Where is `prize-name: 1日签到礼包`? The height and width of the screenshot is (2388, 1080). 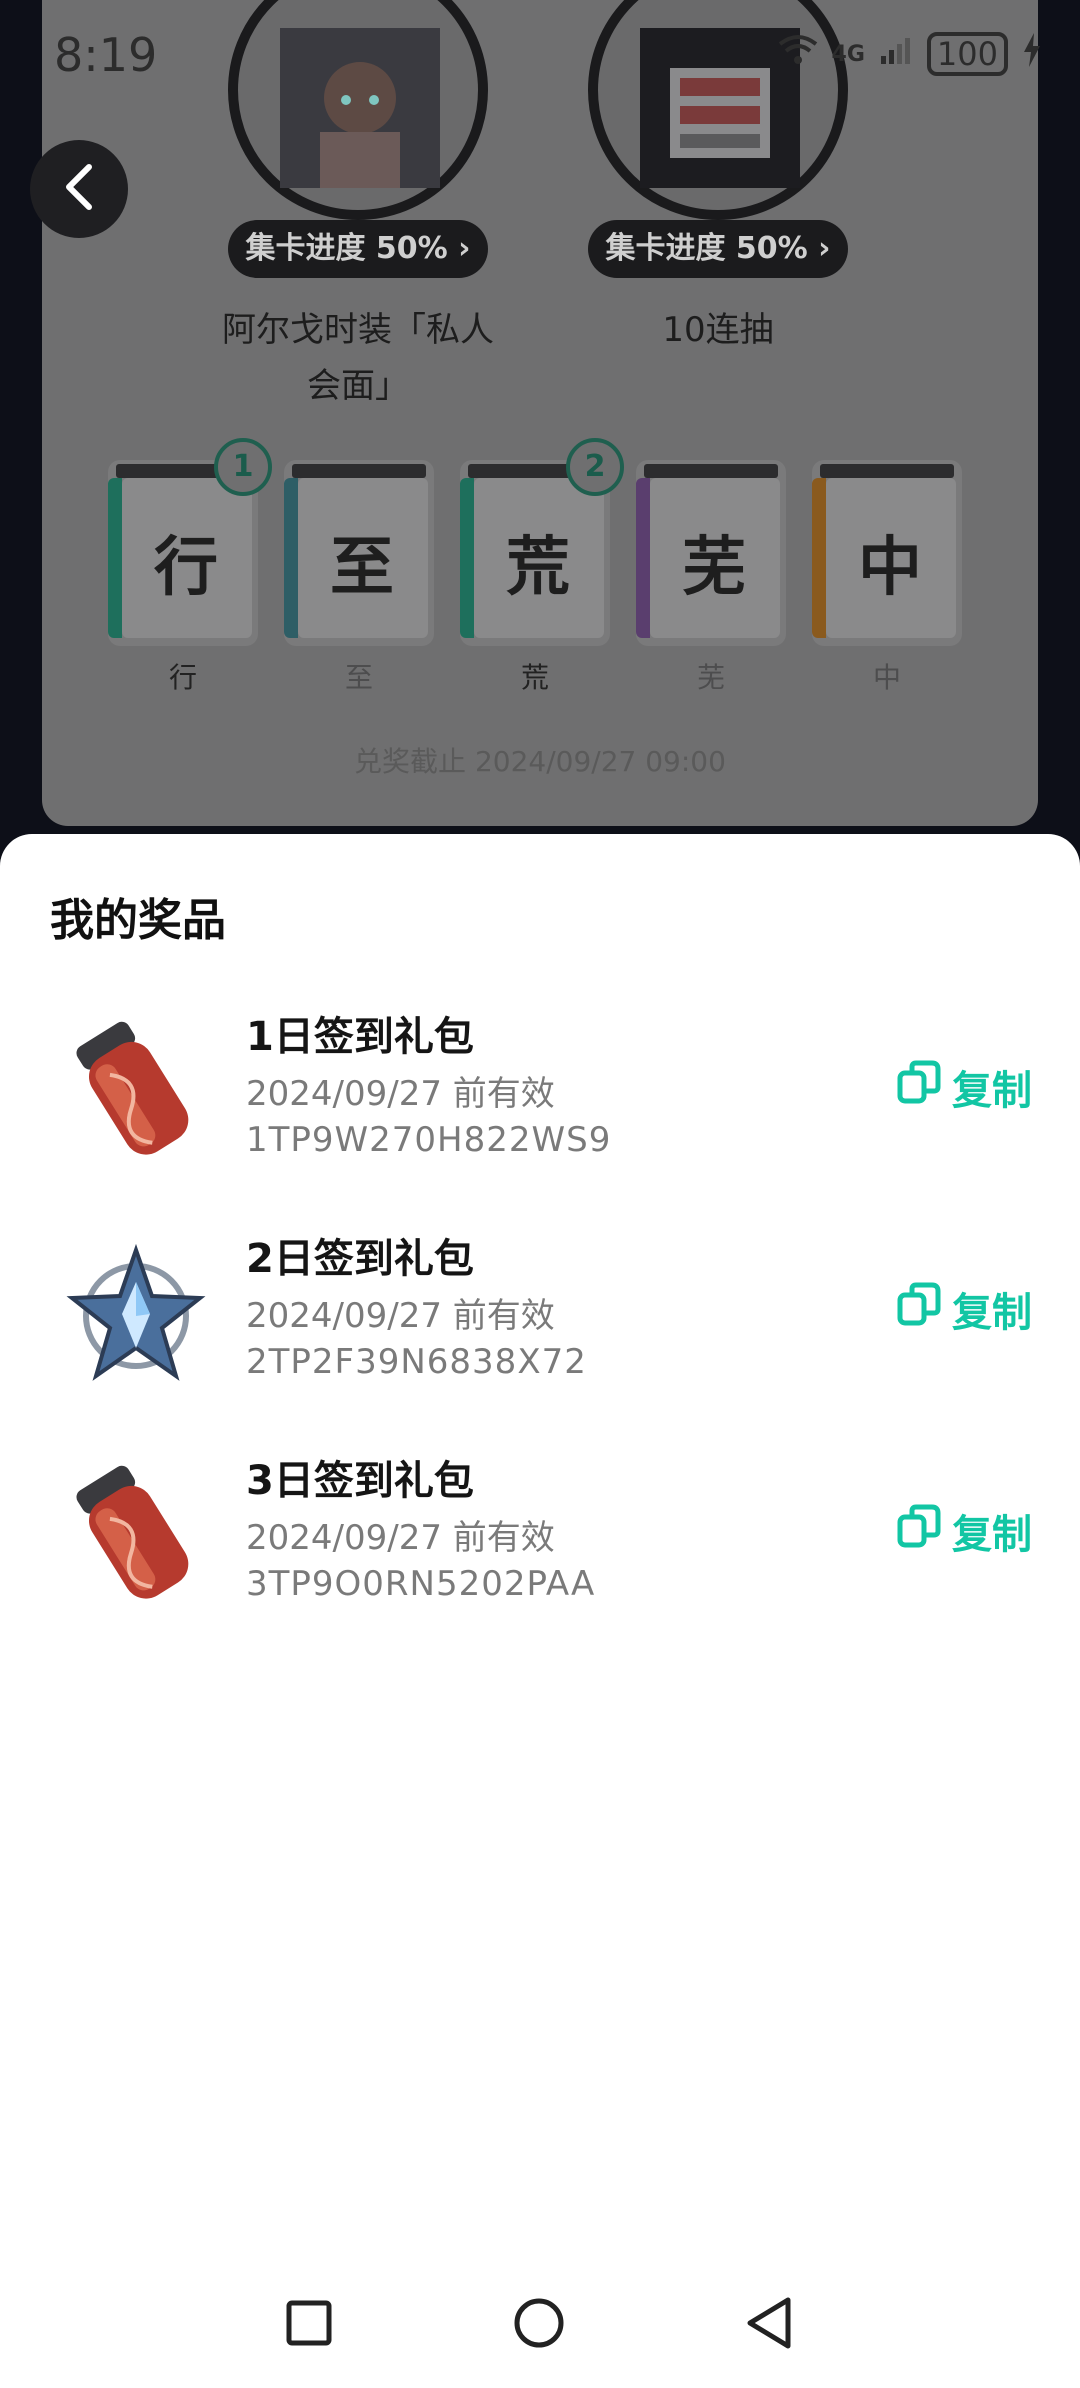 prize-name: 1日签到礼包 is located at coordinates (360, 1037).